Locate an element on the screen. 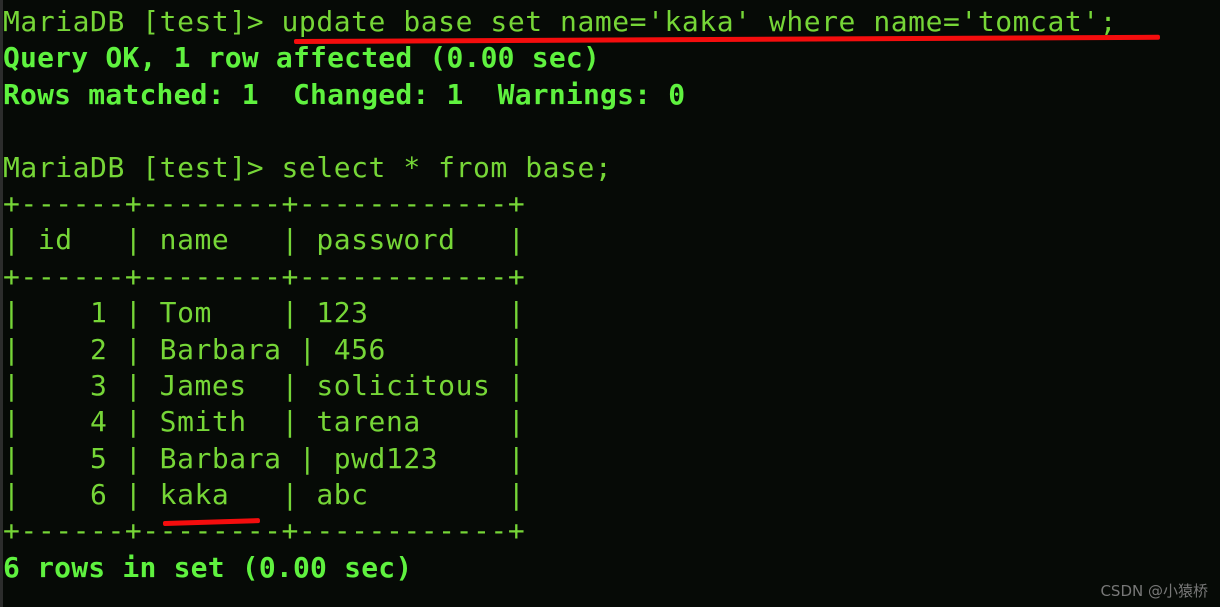  result-table-row: | 4 | Smith | tarena | is located at coordinates (264, 422).